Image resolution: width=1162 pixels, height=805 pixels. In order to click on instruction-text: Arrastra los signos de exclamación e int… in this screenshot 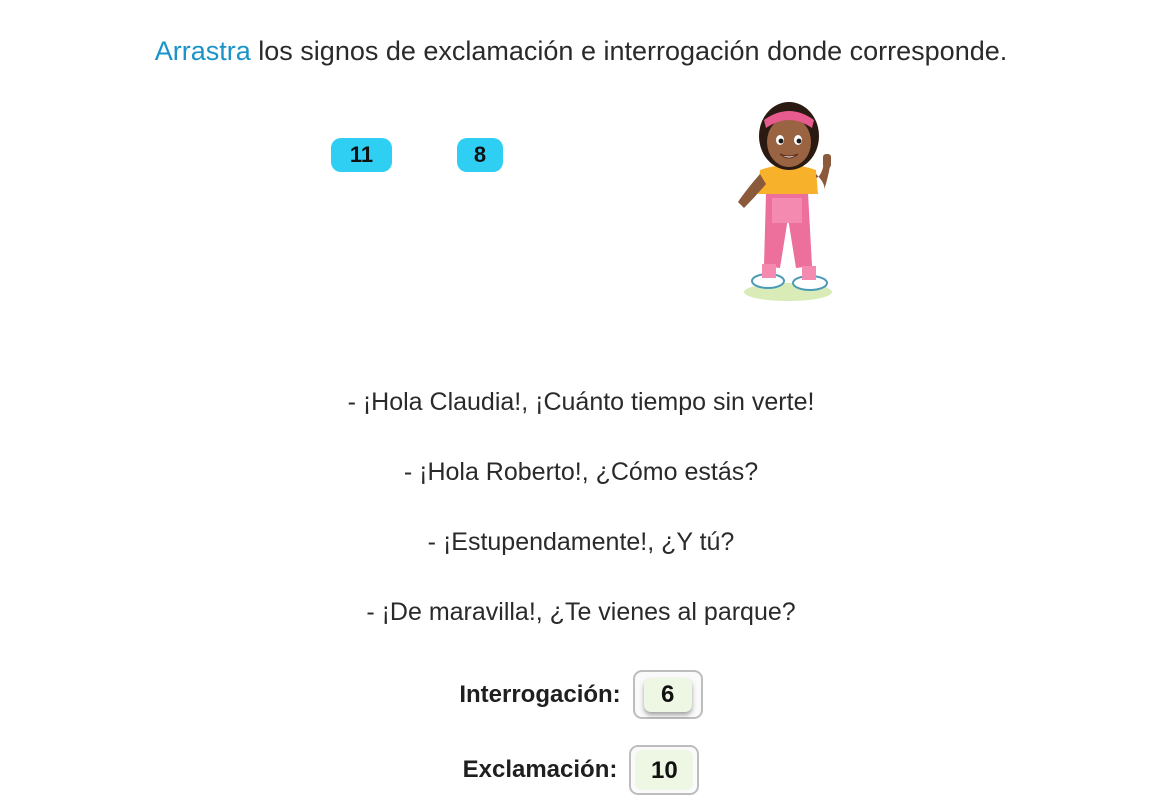, I will do `click(581, 51)`.